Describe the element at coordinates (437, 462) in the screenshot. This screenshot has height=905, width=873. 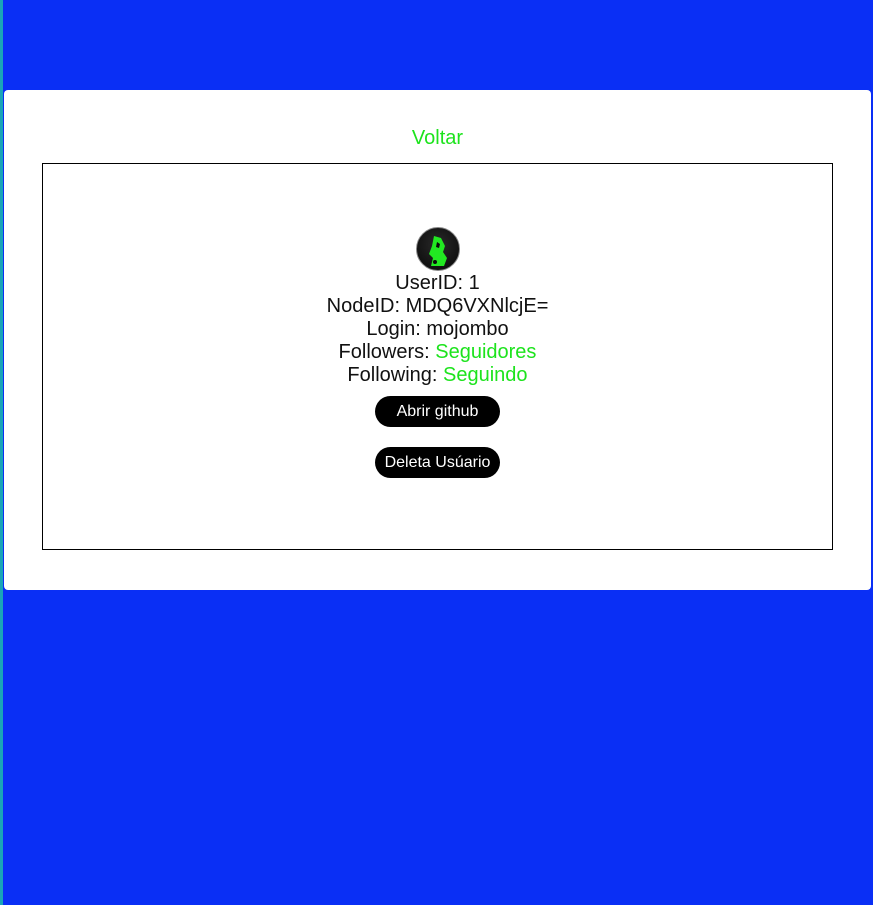
I see `delete-user-button: Deleta Usúario` at that location.